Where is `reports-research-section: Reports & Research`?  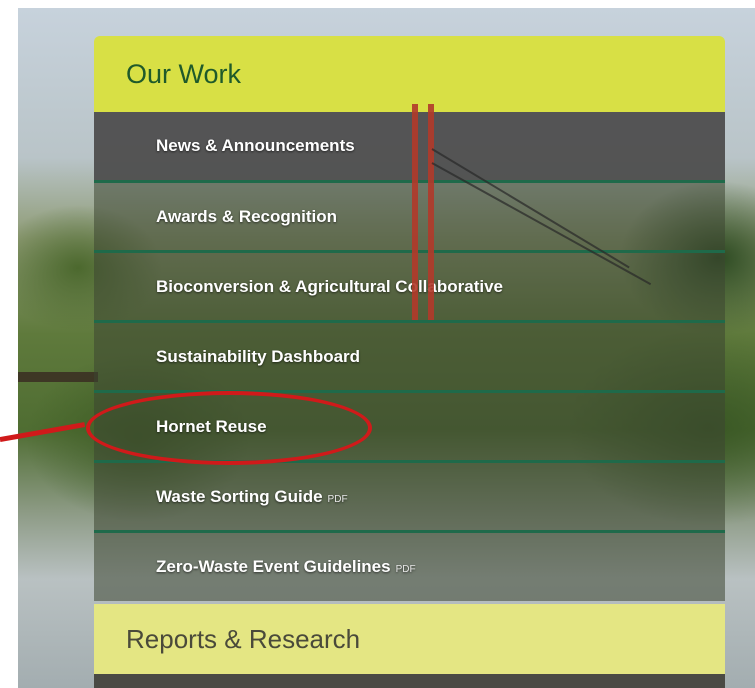 reports-research-section: Reports & Research is located at coordinates (409, 639).